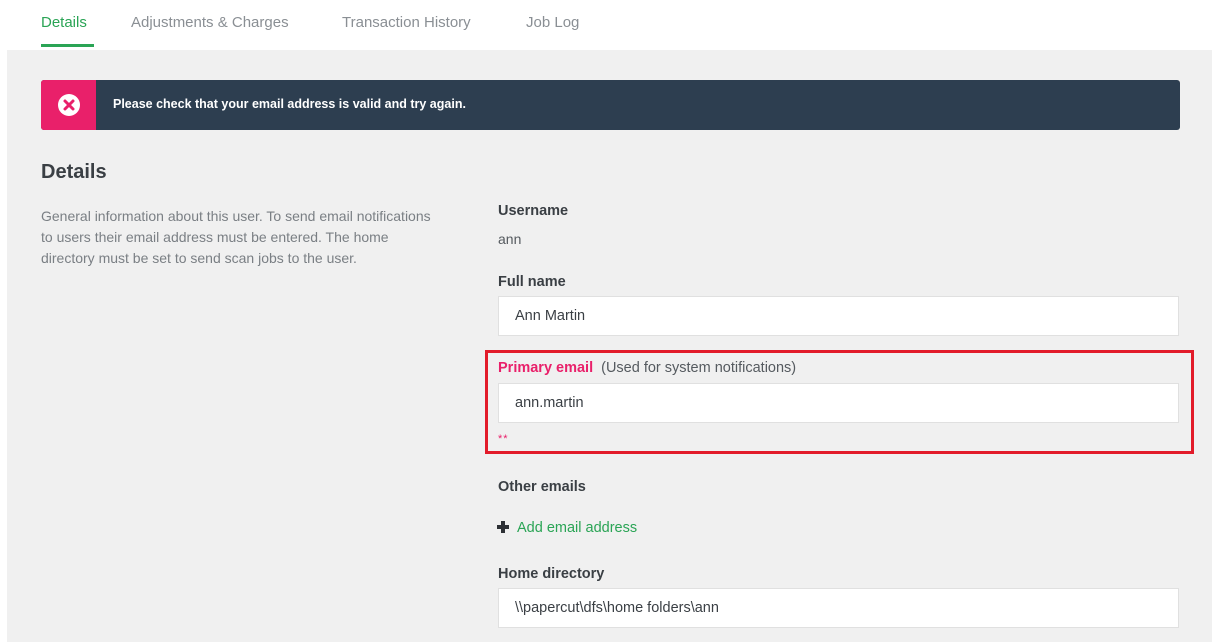 Image resolution: width=1212 pixels, height=642 pixels. What do you see at coordinates (74, 172) in the screenshot?
I see `section-title: Details` at bounding box center [74, 172].